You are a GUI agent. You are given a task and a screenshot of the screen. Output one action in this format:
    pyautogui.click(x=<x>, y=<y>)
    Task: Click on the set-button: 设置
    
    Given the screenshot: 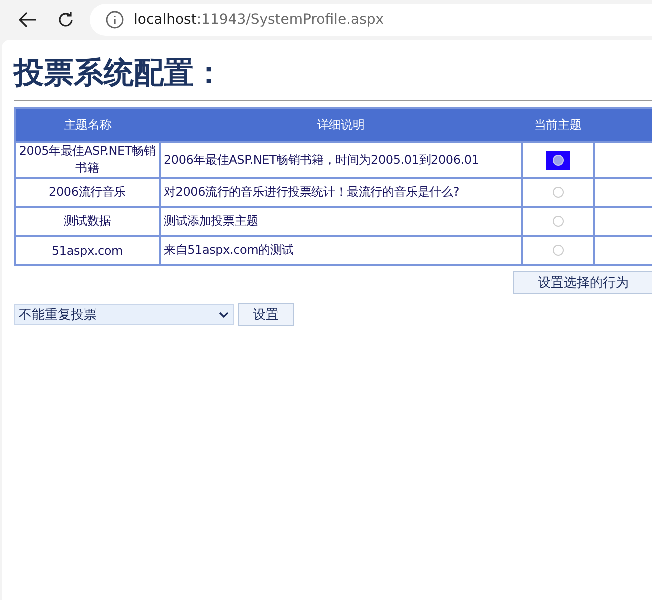 What is the action you would take?
    pyautogui.click(x=266, y=314)
    